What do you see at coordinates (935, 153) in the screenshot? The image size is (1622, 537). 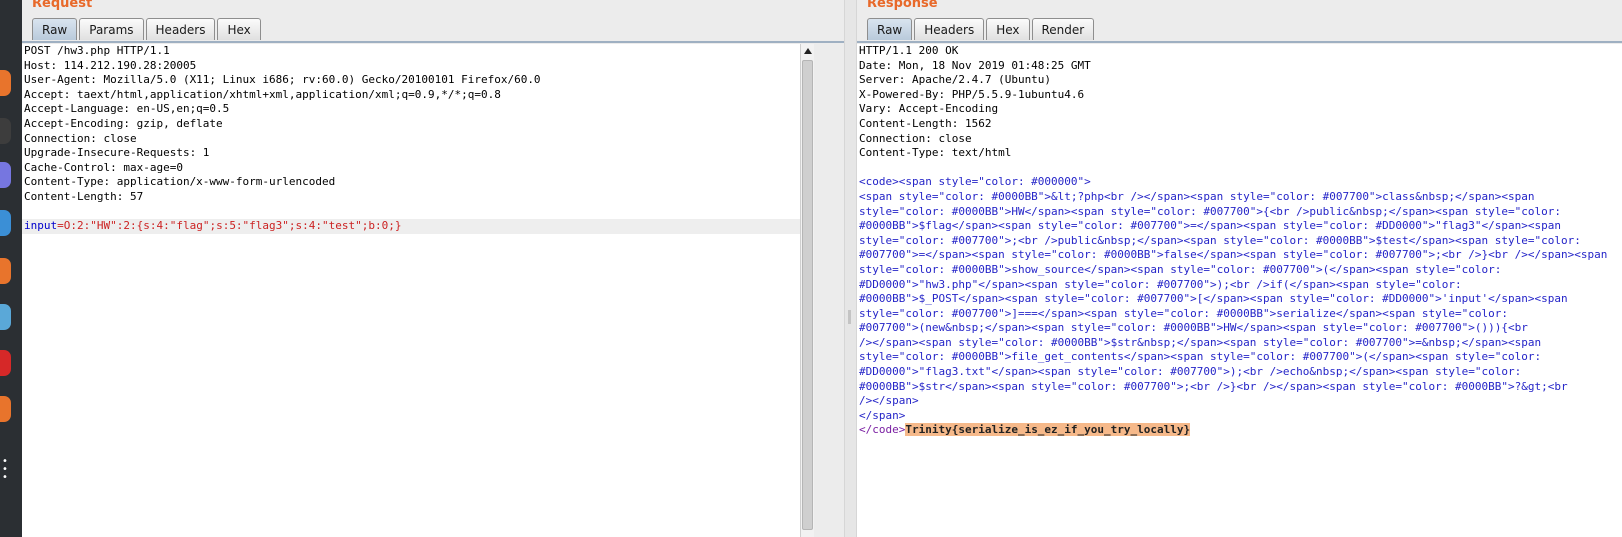 I see `response-header-line: Content-Type: text/html` at bounding box center [935, 153].